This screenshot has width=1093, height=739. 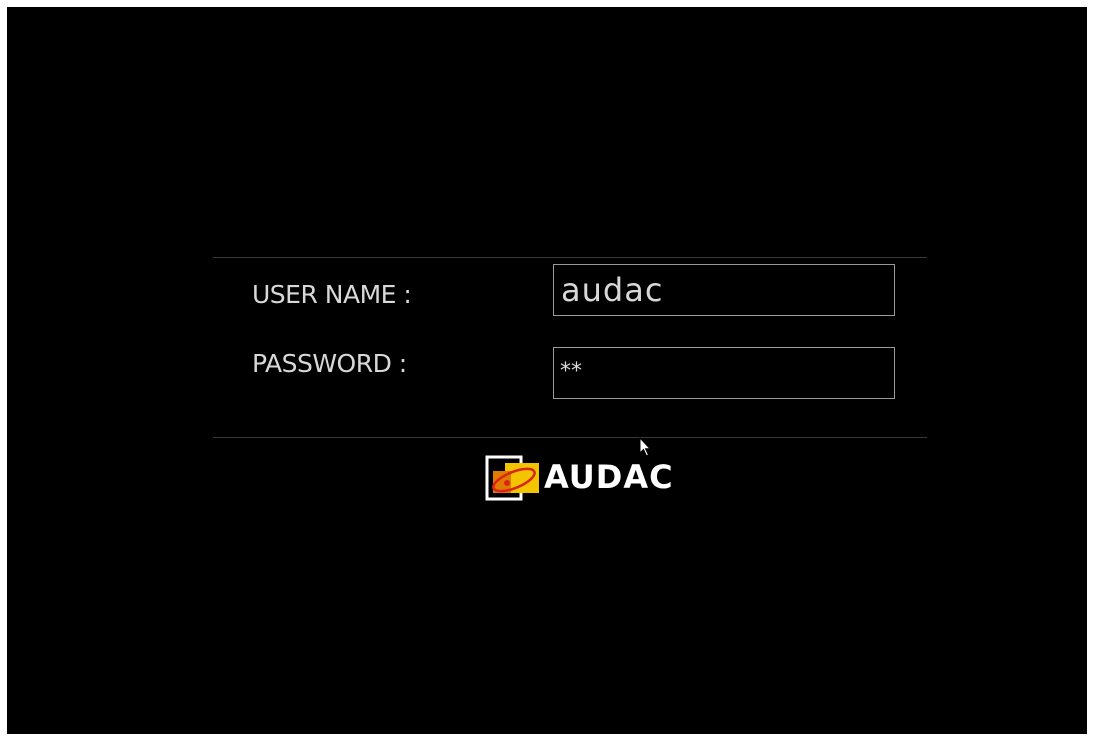 What do you see at coordinates (609, 477) in the screenshot?
I see `brand-name: AUDAC` at bounding box center [609, 477].